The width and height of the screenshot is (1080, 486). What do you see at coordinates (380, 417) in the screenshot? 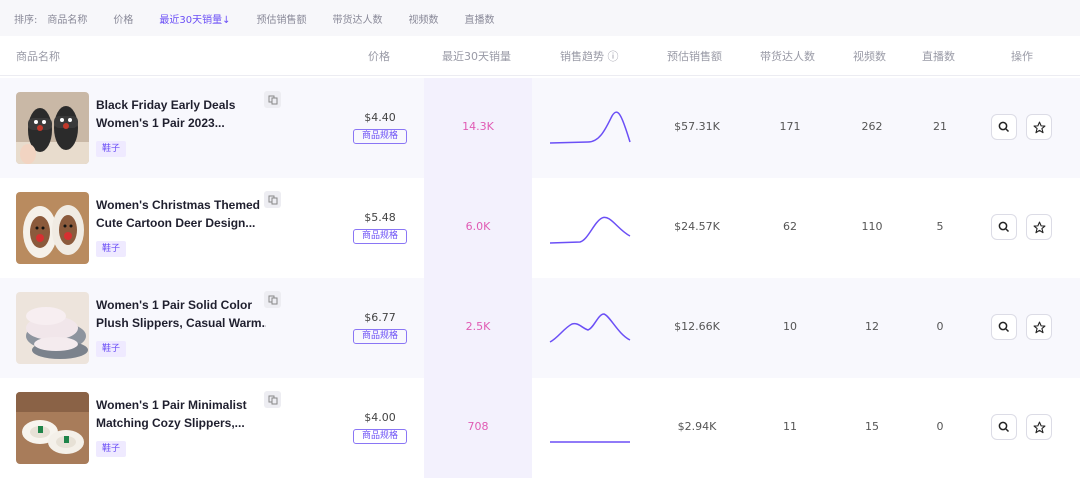
I see `price-value: $4.00` at bounding box center [380, 417].